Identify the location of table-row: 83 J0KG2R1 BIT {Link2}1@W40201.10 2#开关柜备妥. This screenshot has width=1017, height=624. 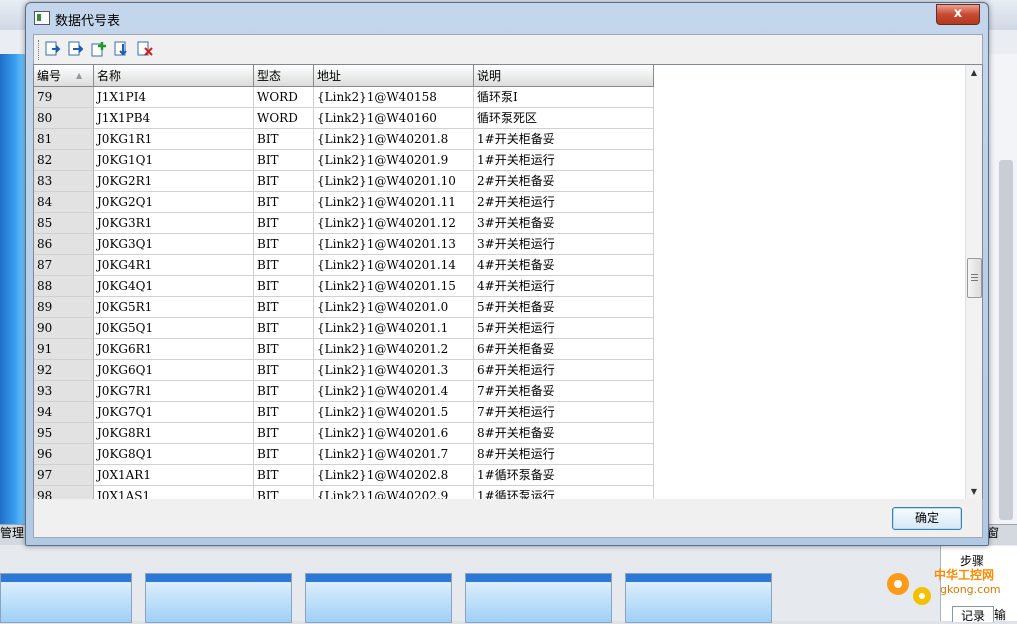
(344, 181).